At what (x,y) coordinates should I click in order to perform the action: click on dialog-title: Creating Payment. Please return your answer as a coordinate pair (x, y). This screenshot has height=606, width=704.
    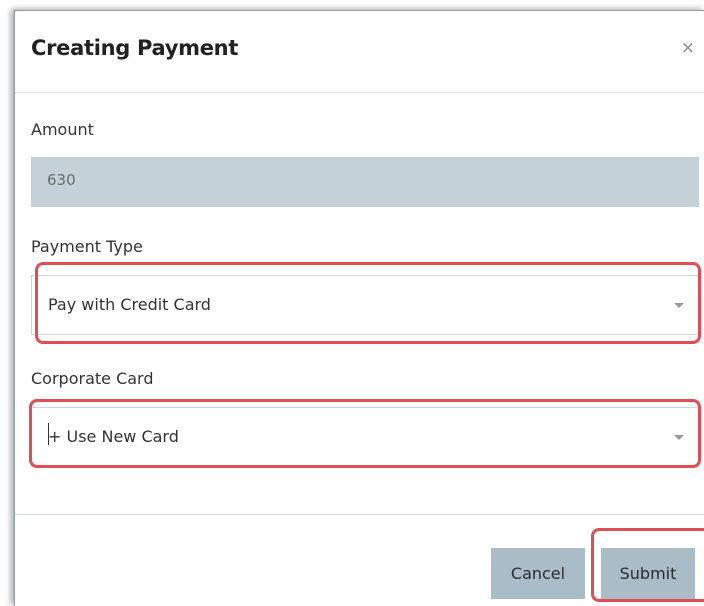
    Looking at the image, I should click on (135, 48).